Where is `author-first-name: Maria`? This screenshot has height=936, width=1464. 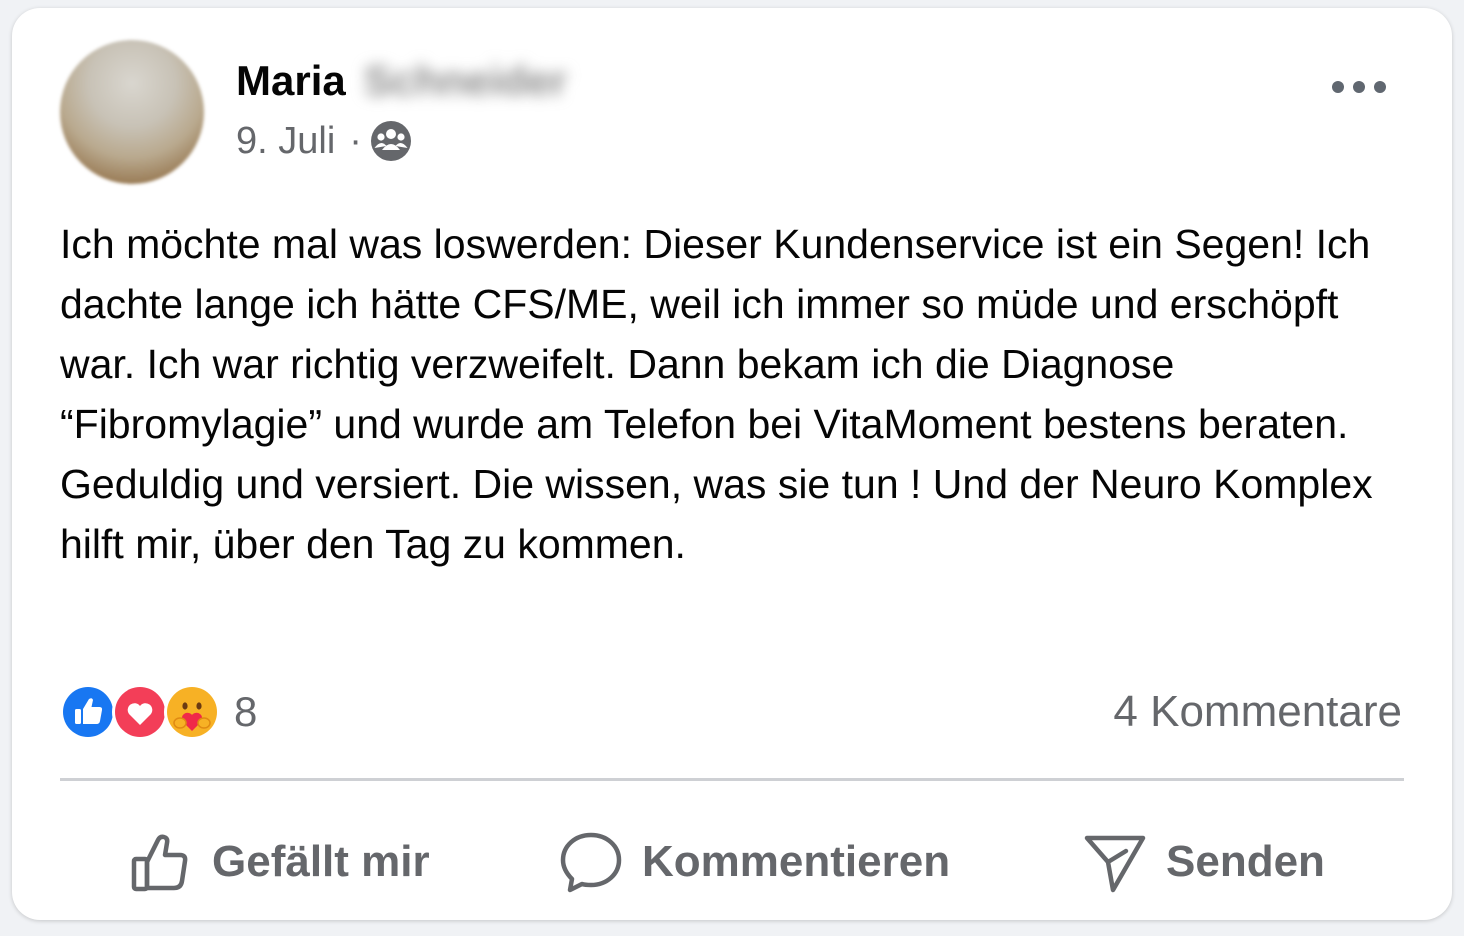
author-first-name: Maria is located at coordinates (291, 81).